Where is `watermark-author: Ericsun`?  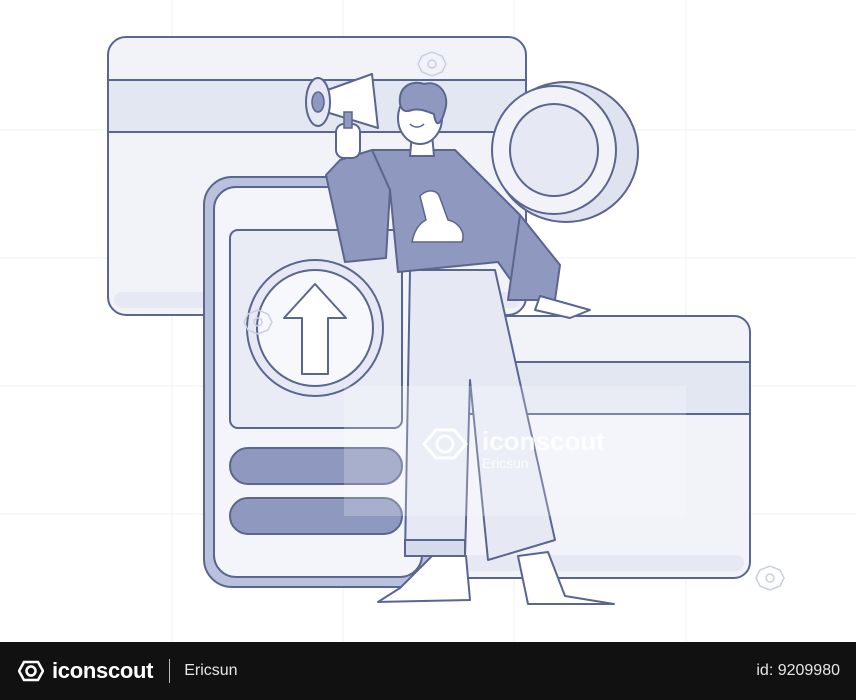 watermark-author: Ericsun is located at coordinates (505, 463).